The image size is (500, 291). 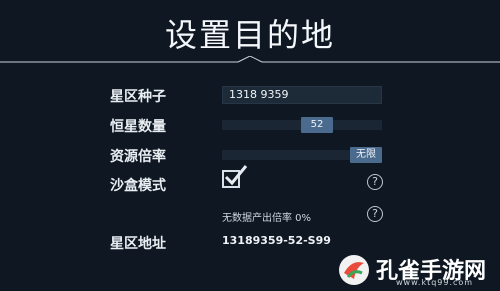 I want to click on seed-label: 星区种子, so click(x=138, y=97).